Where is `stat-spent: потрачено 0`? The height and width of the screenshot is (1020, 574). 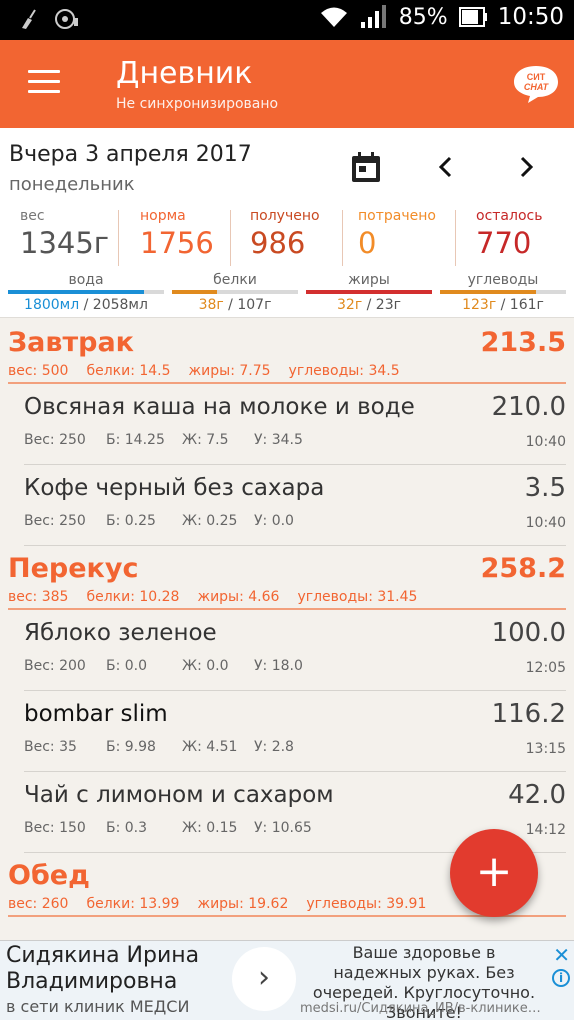
stat-spent: потрачено 0 is located at coordinates (397, 238).